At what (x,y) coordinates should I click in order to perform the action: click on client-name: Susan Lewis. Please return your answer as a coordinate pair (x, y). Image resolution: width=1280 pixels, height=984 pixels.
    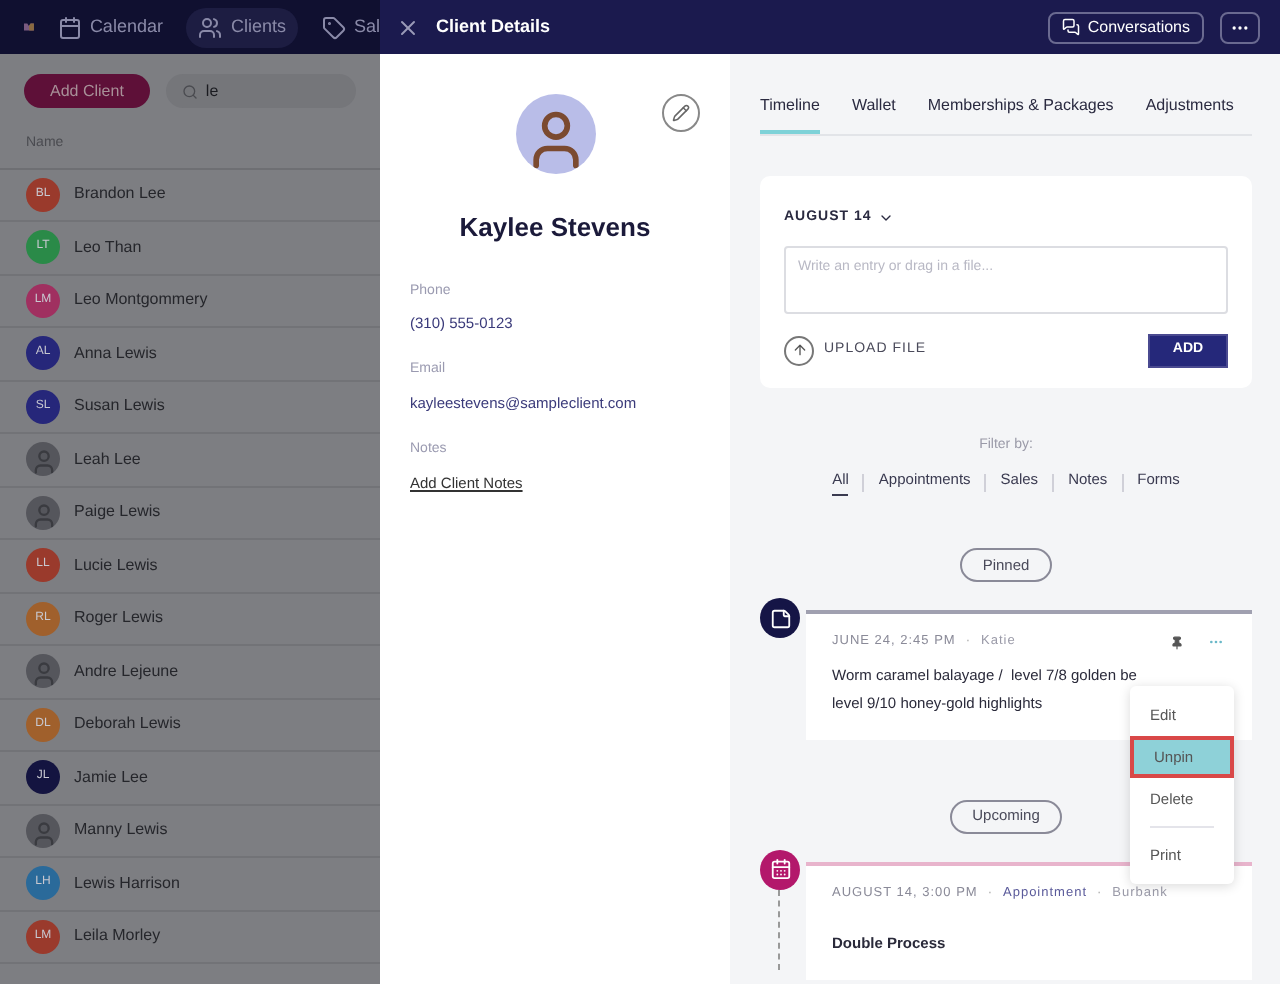
    Looking at the image, I should click on (119, 406).